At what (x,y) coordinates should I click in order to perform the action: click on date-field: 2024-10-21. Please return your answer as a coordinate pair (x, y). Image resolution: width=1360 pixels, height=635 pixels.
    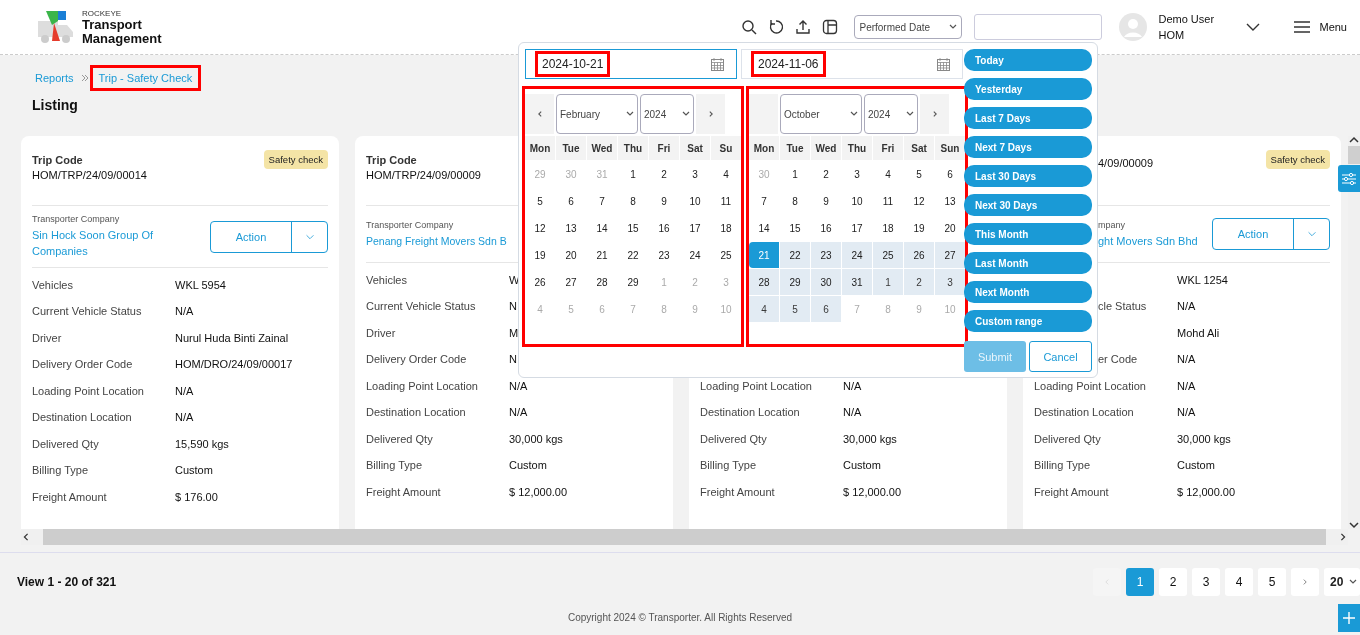
    Looking at the image, I should click on (631, 64).